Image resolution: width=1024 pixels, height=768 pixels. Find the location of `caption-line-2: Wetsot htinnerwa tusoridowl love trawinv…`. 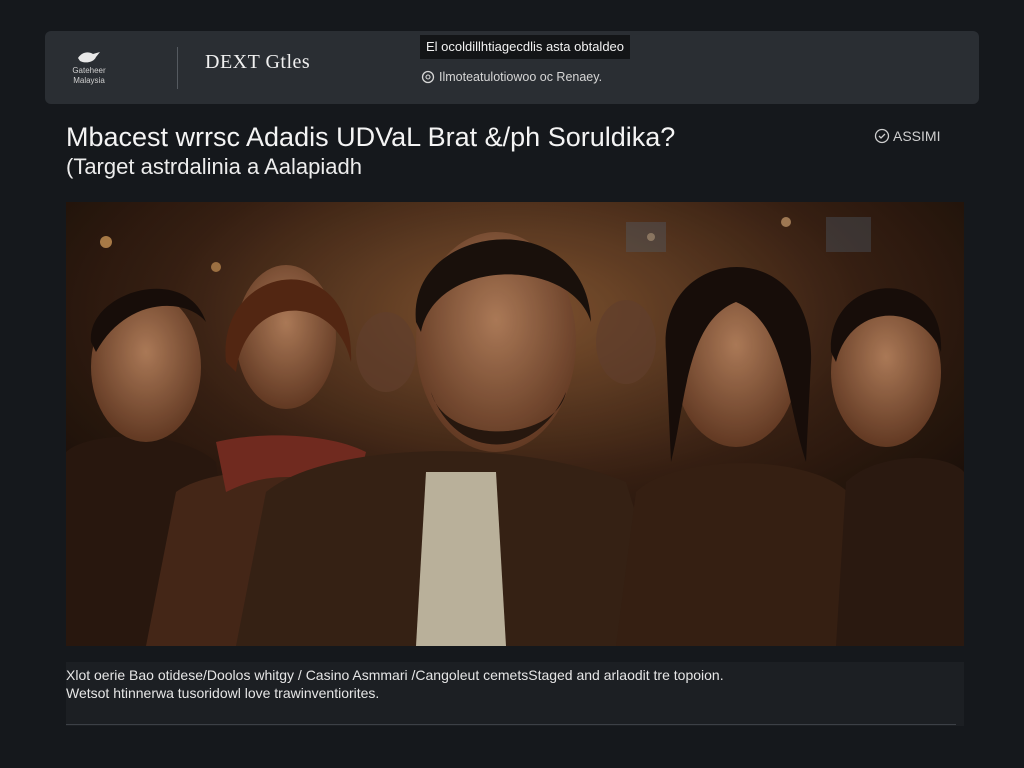

caption-line-2: Wetsot htinnerwa tusoridowl love trawinv… is located at coordinates (223, 693).